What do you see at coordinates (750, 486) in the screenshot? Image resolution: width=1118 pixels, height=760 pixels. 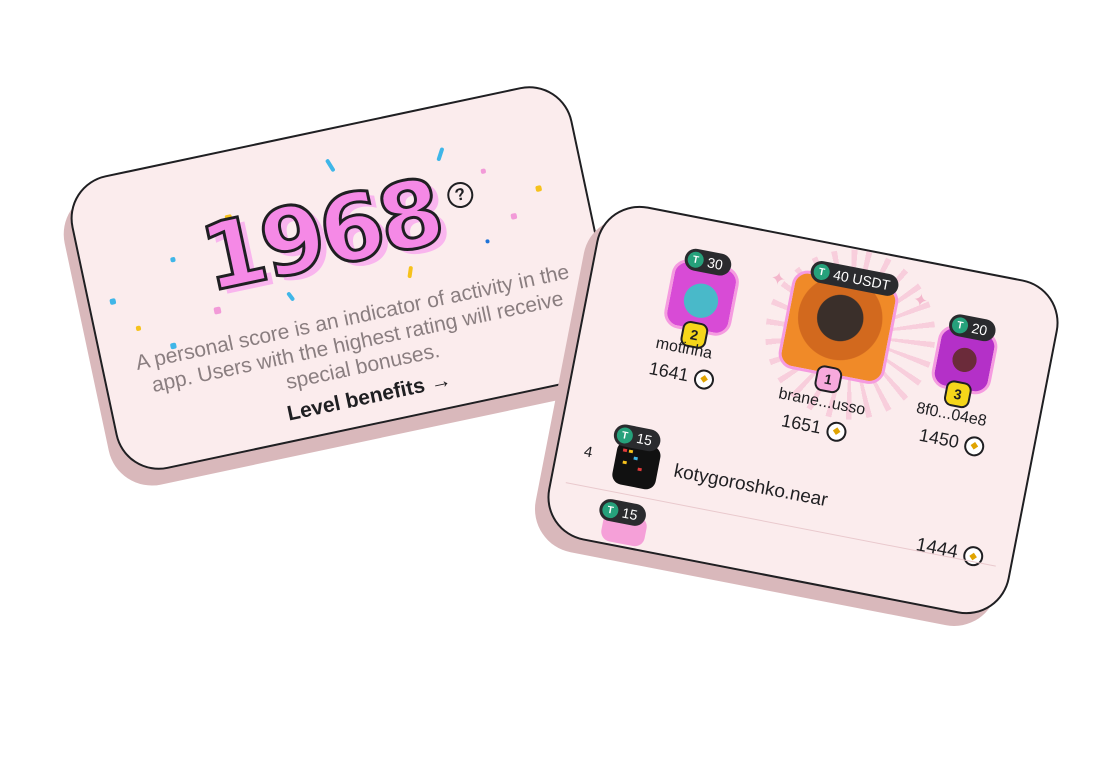 I see `row-name: kotygoroshko.near` at bounding box center [750, 486].